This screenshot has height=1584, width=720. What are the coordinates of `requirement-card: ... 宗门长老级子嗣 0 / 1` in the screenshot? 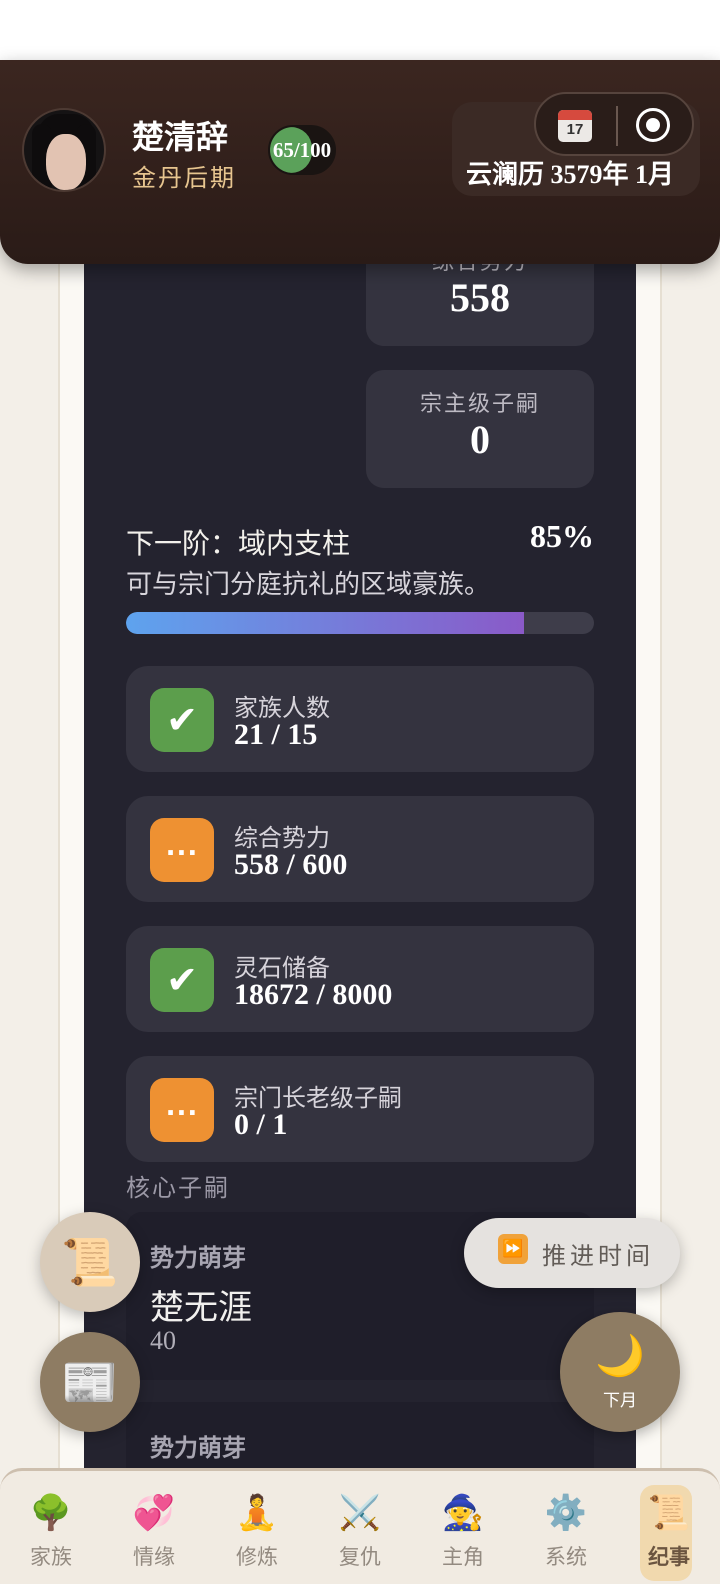 It's located at (360, 1109).